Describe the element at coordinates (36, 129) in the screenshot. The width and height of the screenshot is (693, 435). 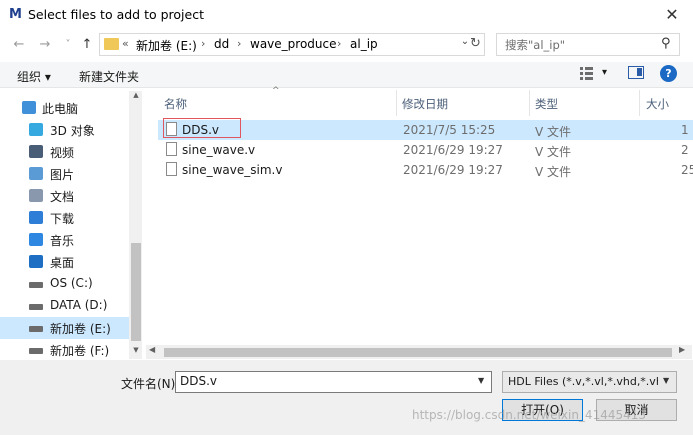
I see `cube-3d-icon` at that location.